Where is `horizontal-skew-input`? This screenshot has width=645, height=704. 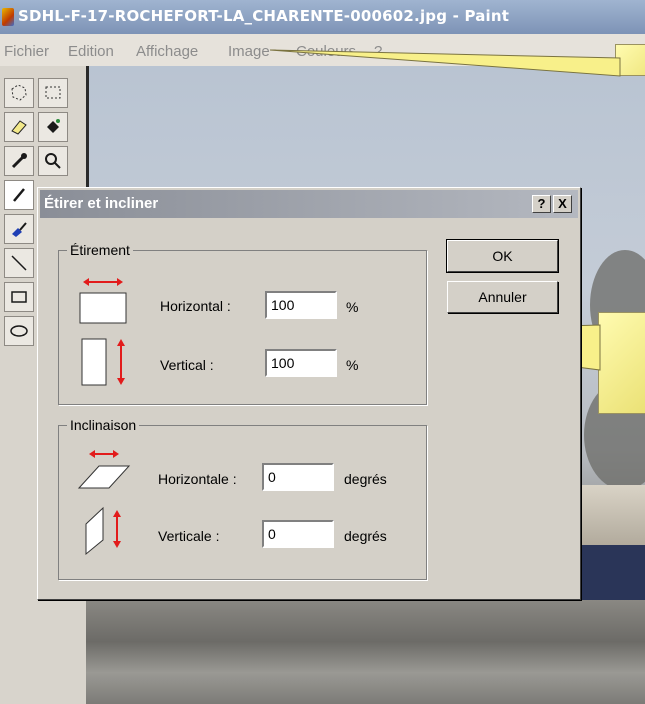
horizontal-skew-input is located at coordinates (298, 477).